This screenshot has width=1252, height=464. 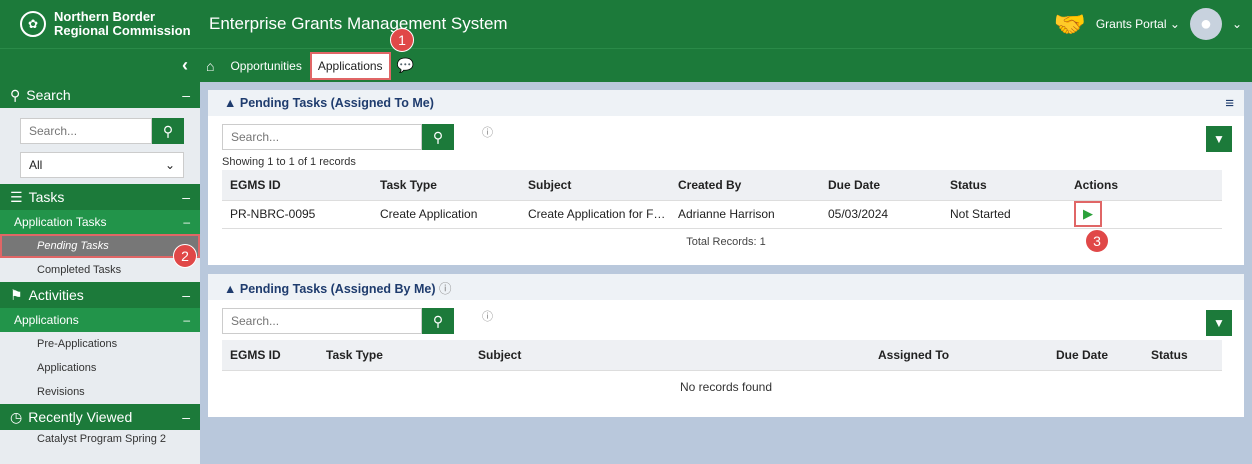 I want to click on panel2-search-button: ⚲, so click(x=438, y=321).